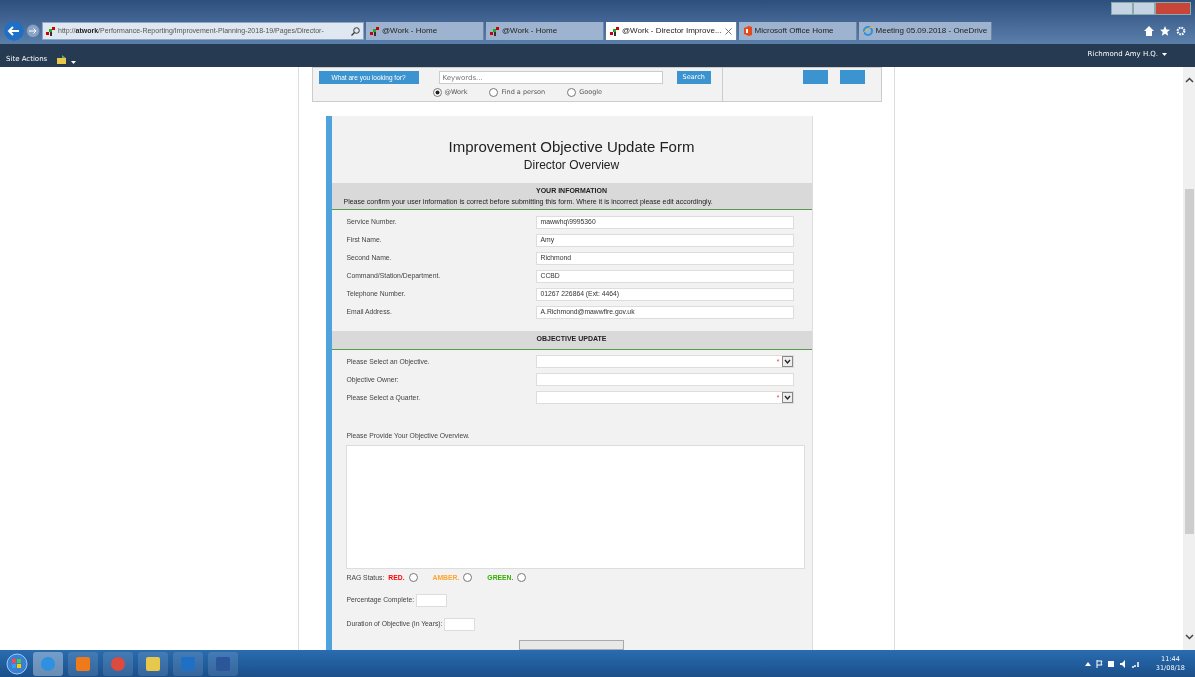 This screenshot has height=677, width=1195. Describe the element at coordinates (571, 166) in the screenshot. I see `form-subtitle: Director Overview` at that location.